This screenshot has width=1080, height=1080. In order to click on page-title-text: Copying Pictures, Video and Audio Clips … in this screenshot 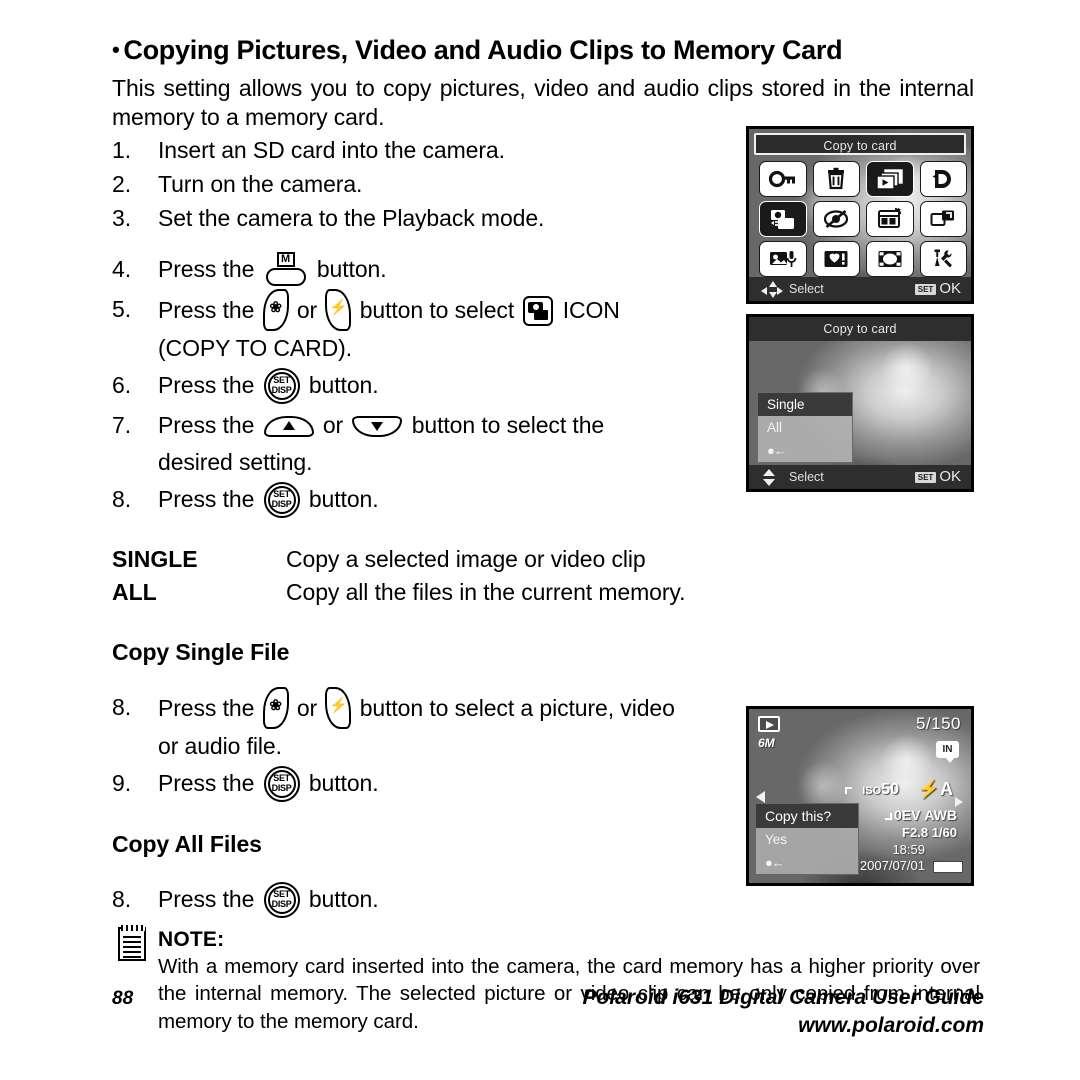, I will do `click(483, 50)`.